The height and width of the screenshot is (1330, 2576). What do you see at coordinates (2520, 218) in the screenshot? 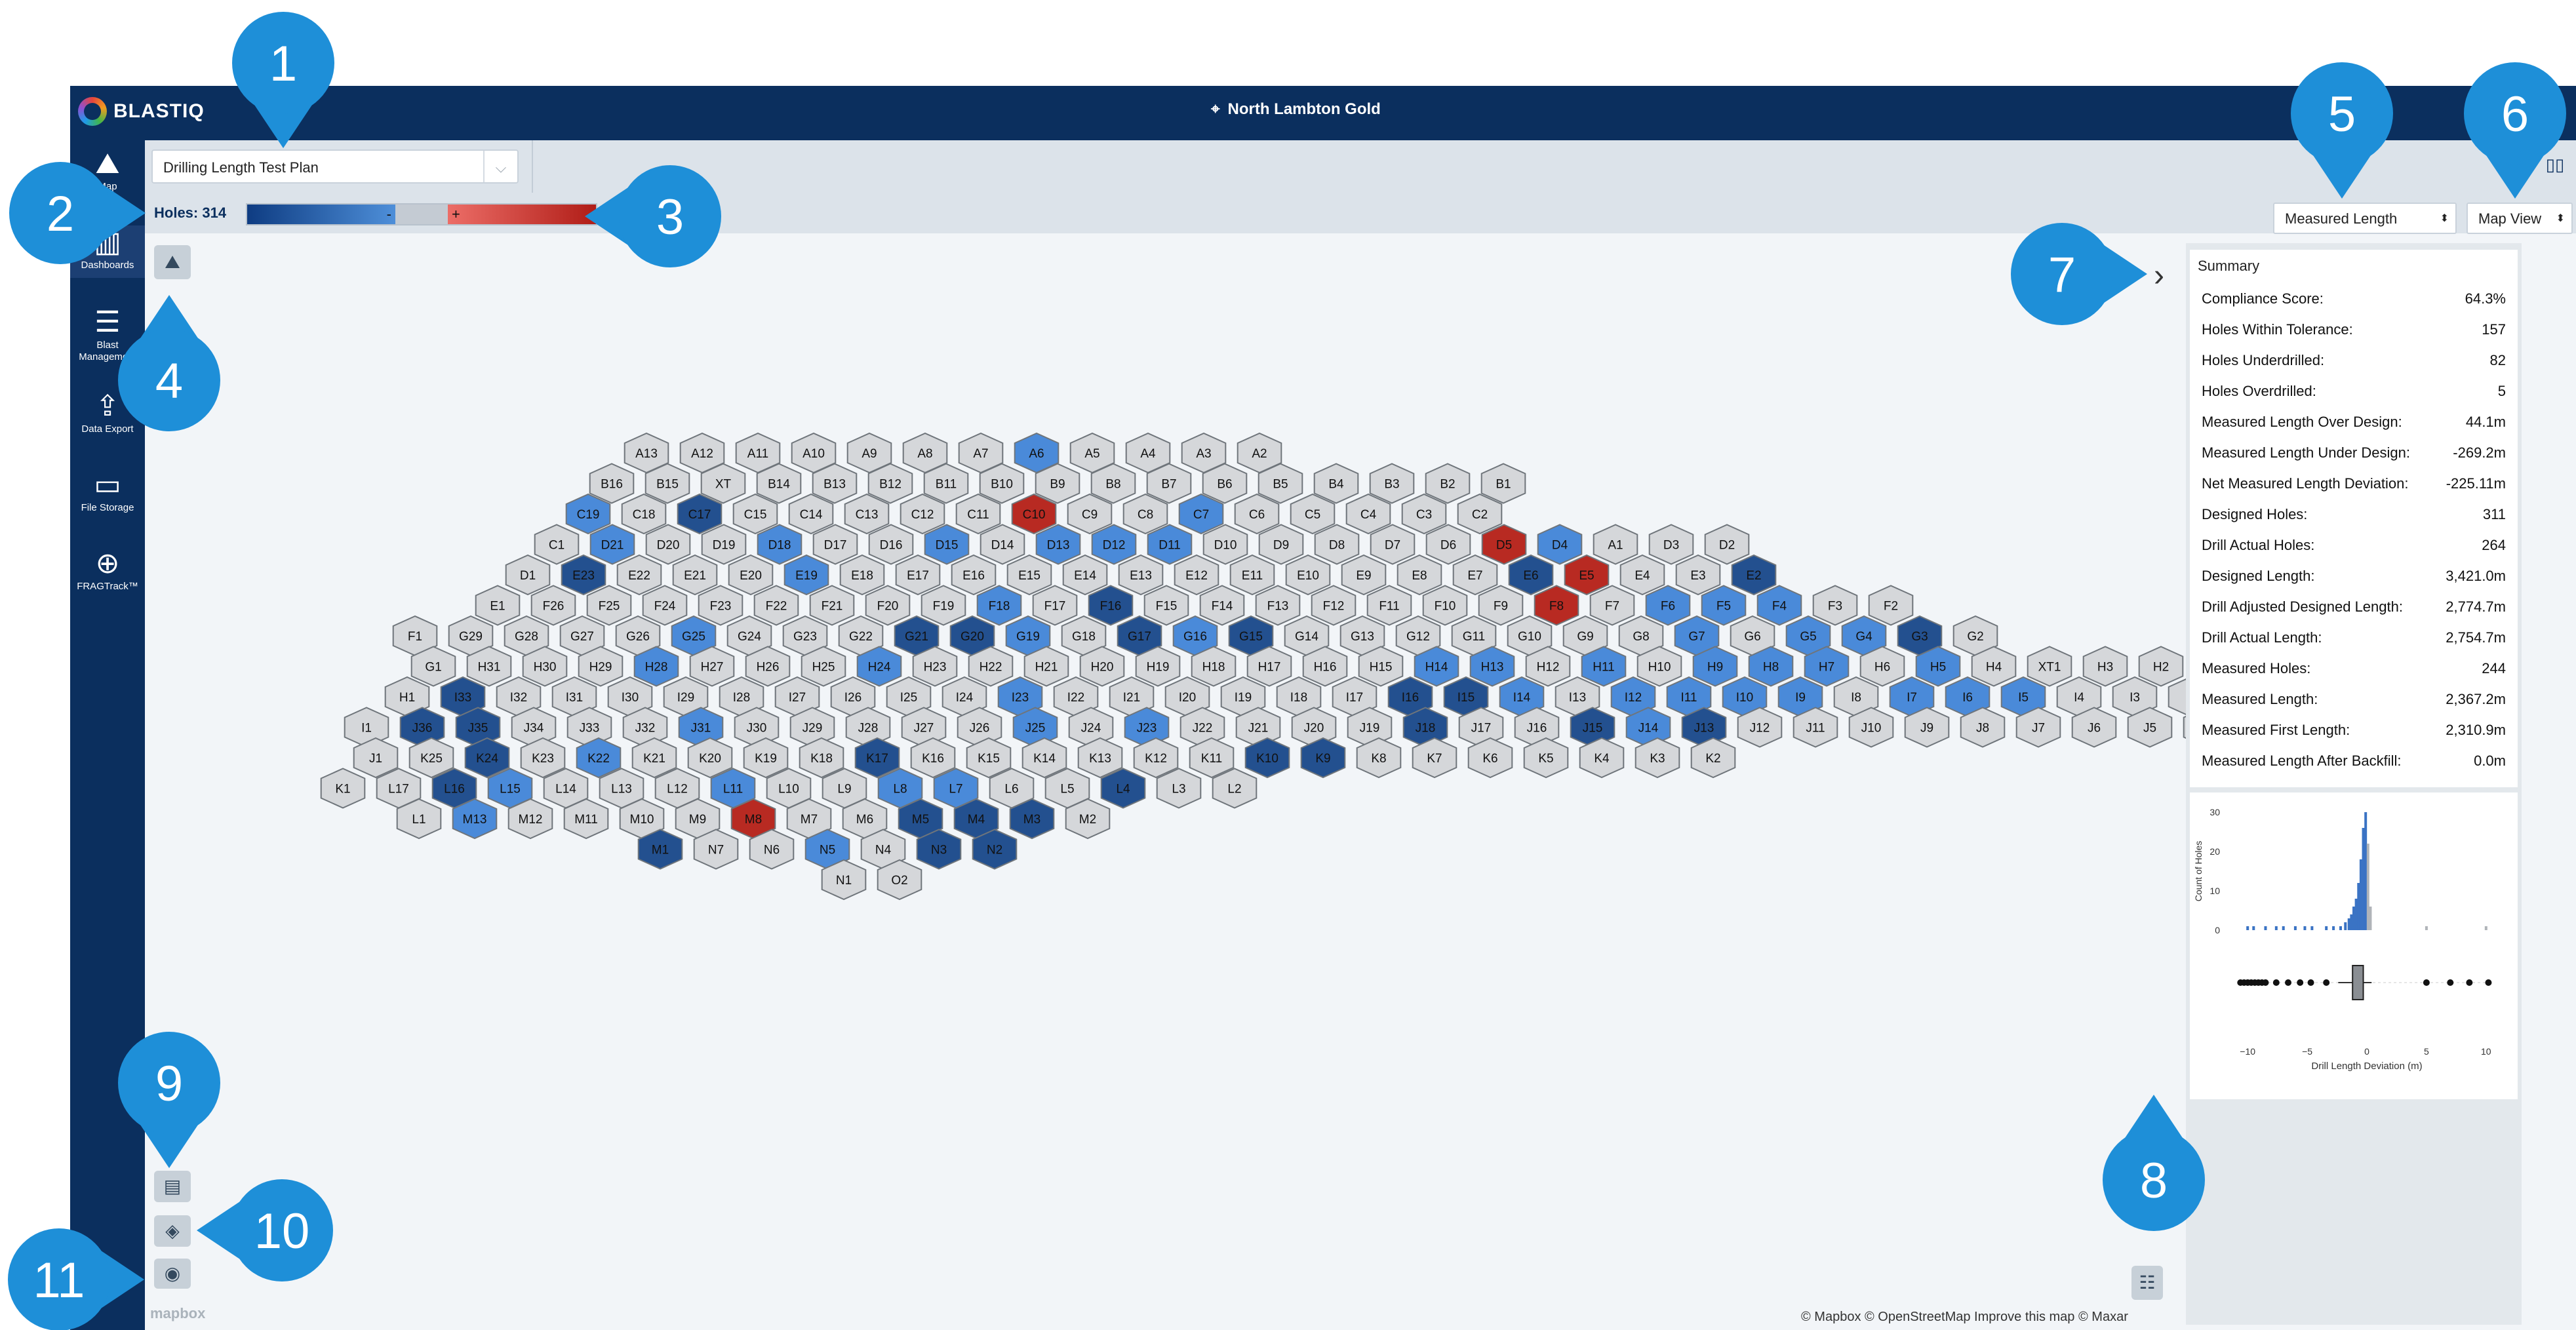
I see `view-select: Map View ⬍` at bounding box center [2520, 218].